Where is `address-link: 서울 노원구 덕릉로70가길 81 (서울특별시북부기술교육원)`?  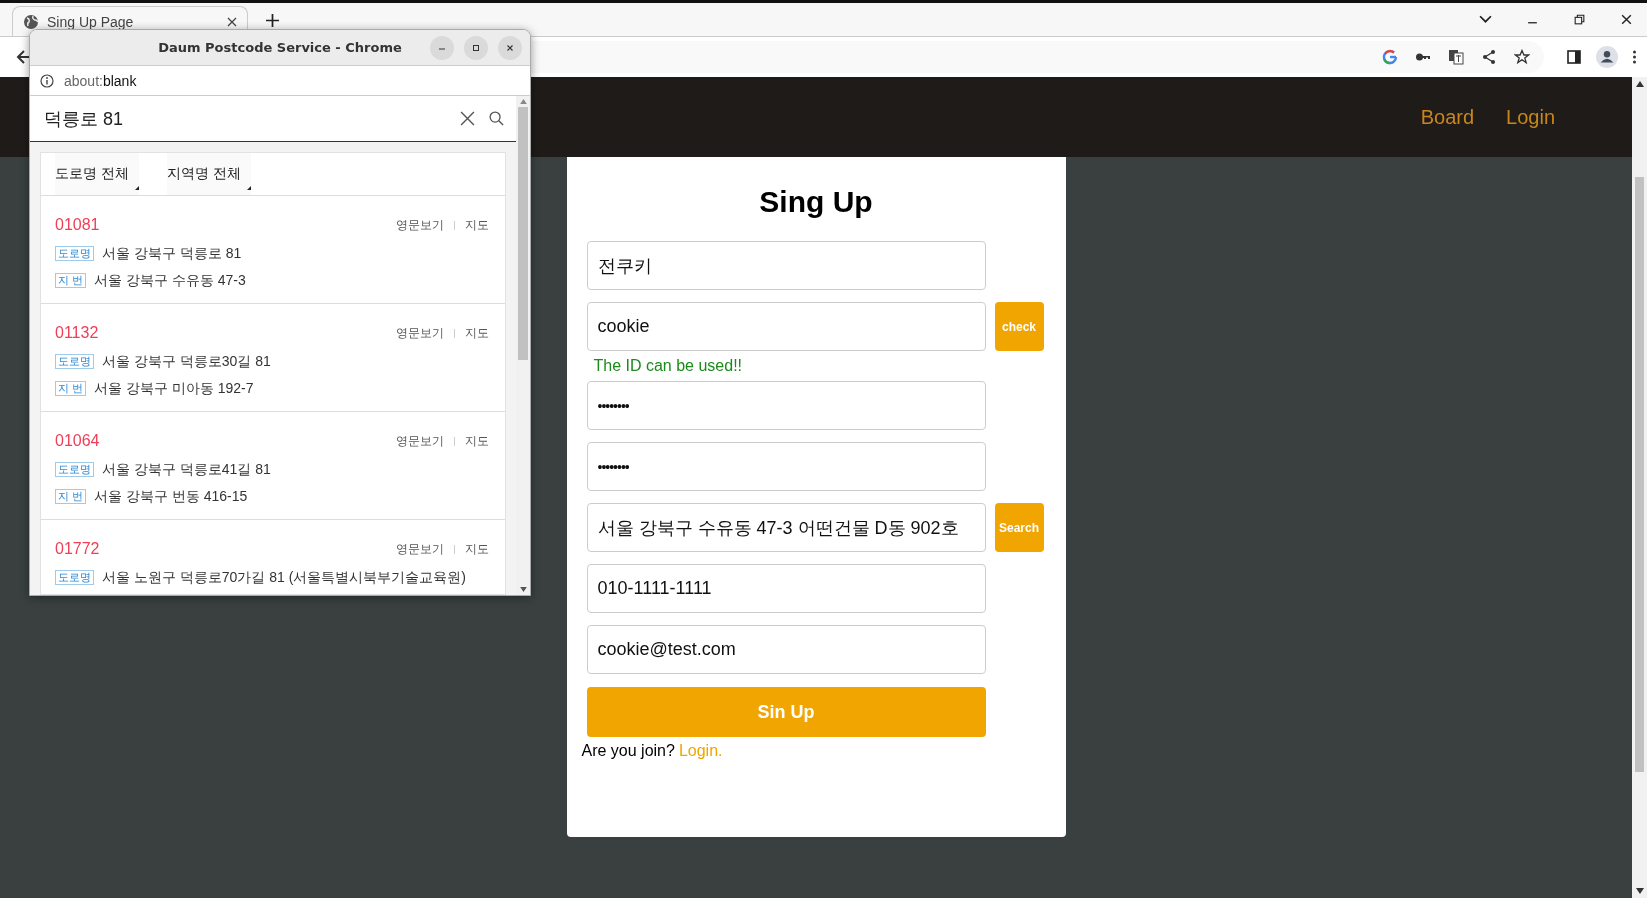
address-link: 서울 노원구 덕릉로70가길 81 (서울특별시북부기술교육원) is located at coordinates (284, 577).